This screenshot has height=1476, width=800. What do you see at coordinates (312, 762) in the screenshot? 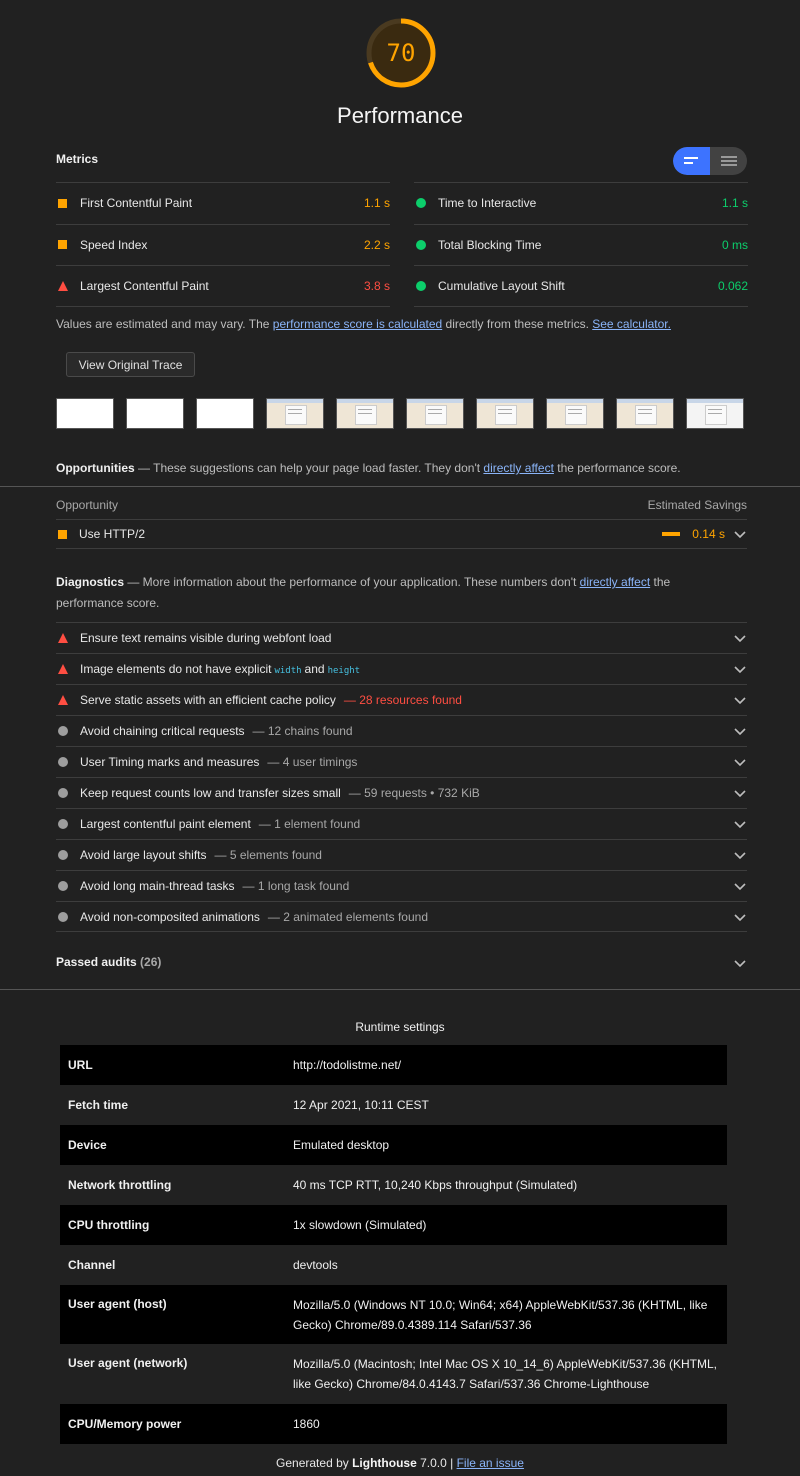
I see `diagnostic-detail: — 4 user timings` at bounding box center [312, 762].